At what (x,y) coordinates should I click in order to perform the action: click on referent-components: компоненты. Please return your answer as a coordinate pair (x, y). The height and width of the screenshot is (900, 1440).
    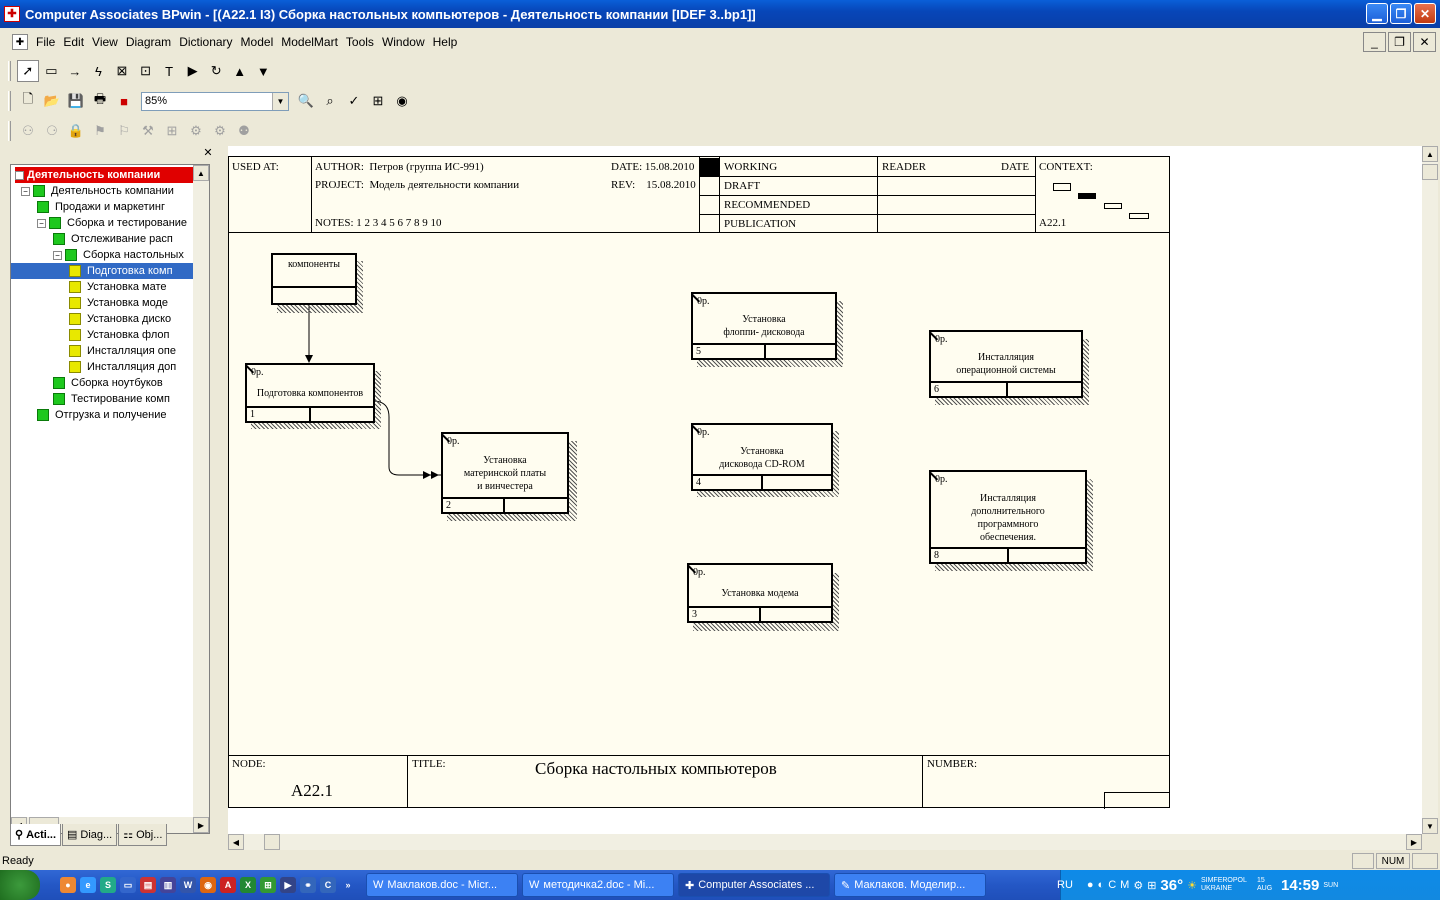
    Looking at the image, I should click on (314, 279).